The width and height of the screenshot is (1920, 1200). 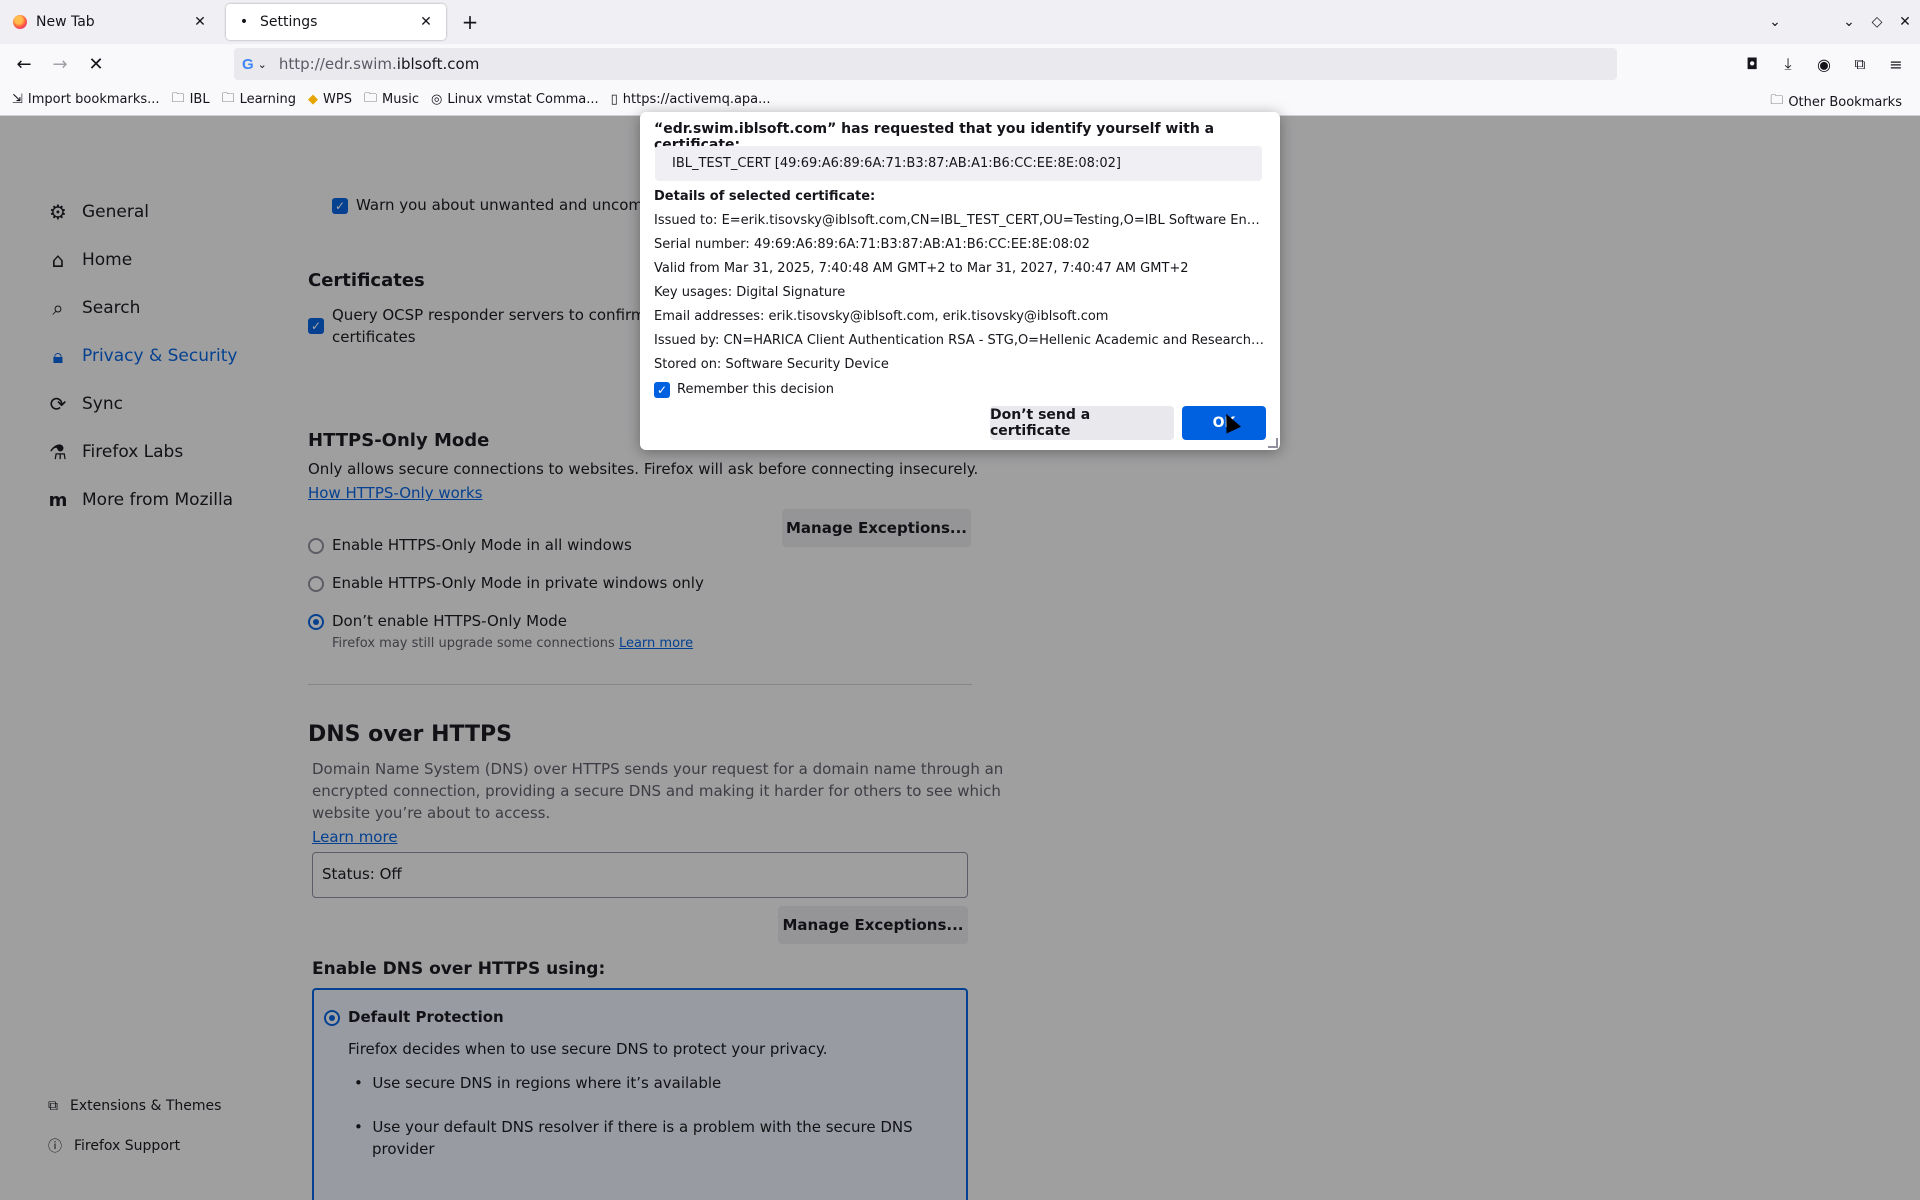 I want to click on tab-new-tab: New Tab ✕, so click(x=111, y=22).